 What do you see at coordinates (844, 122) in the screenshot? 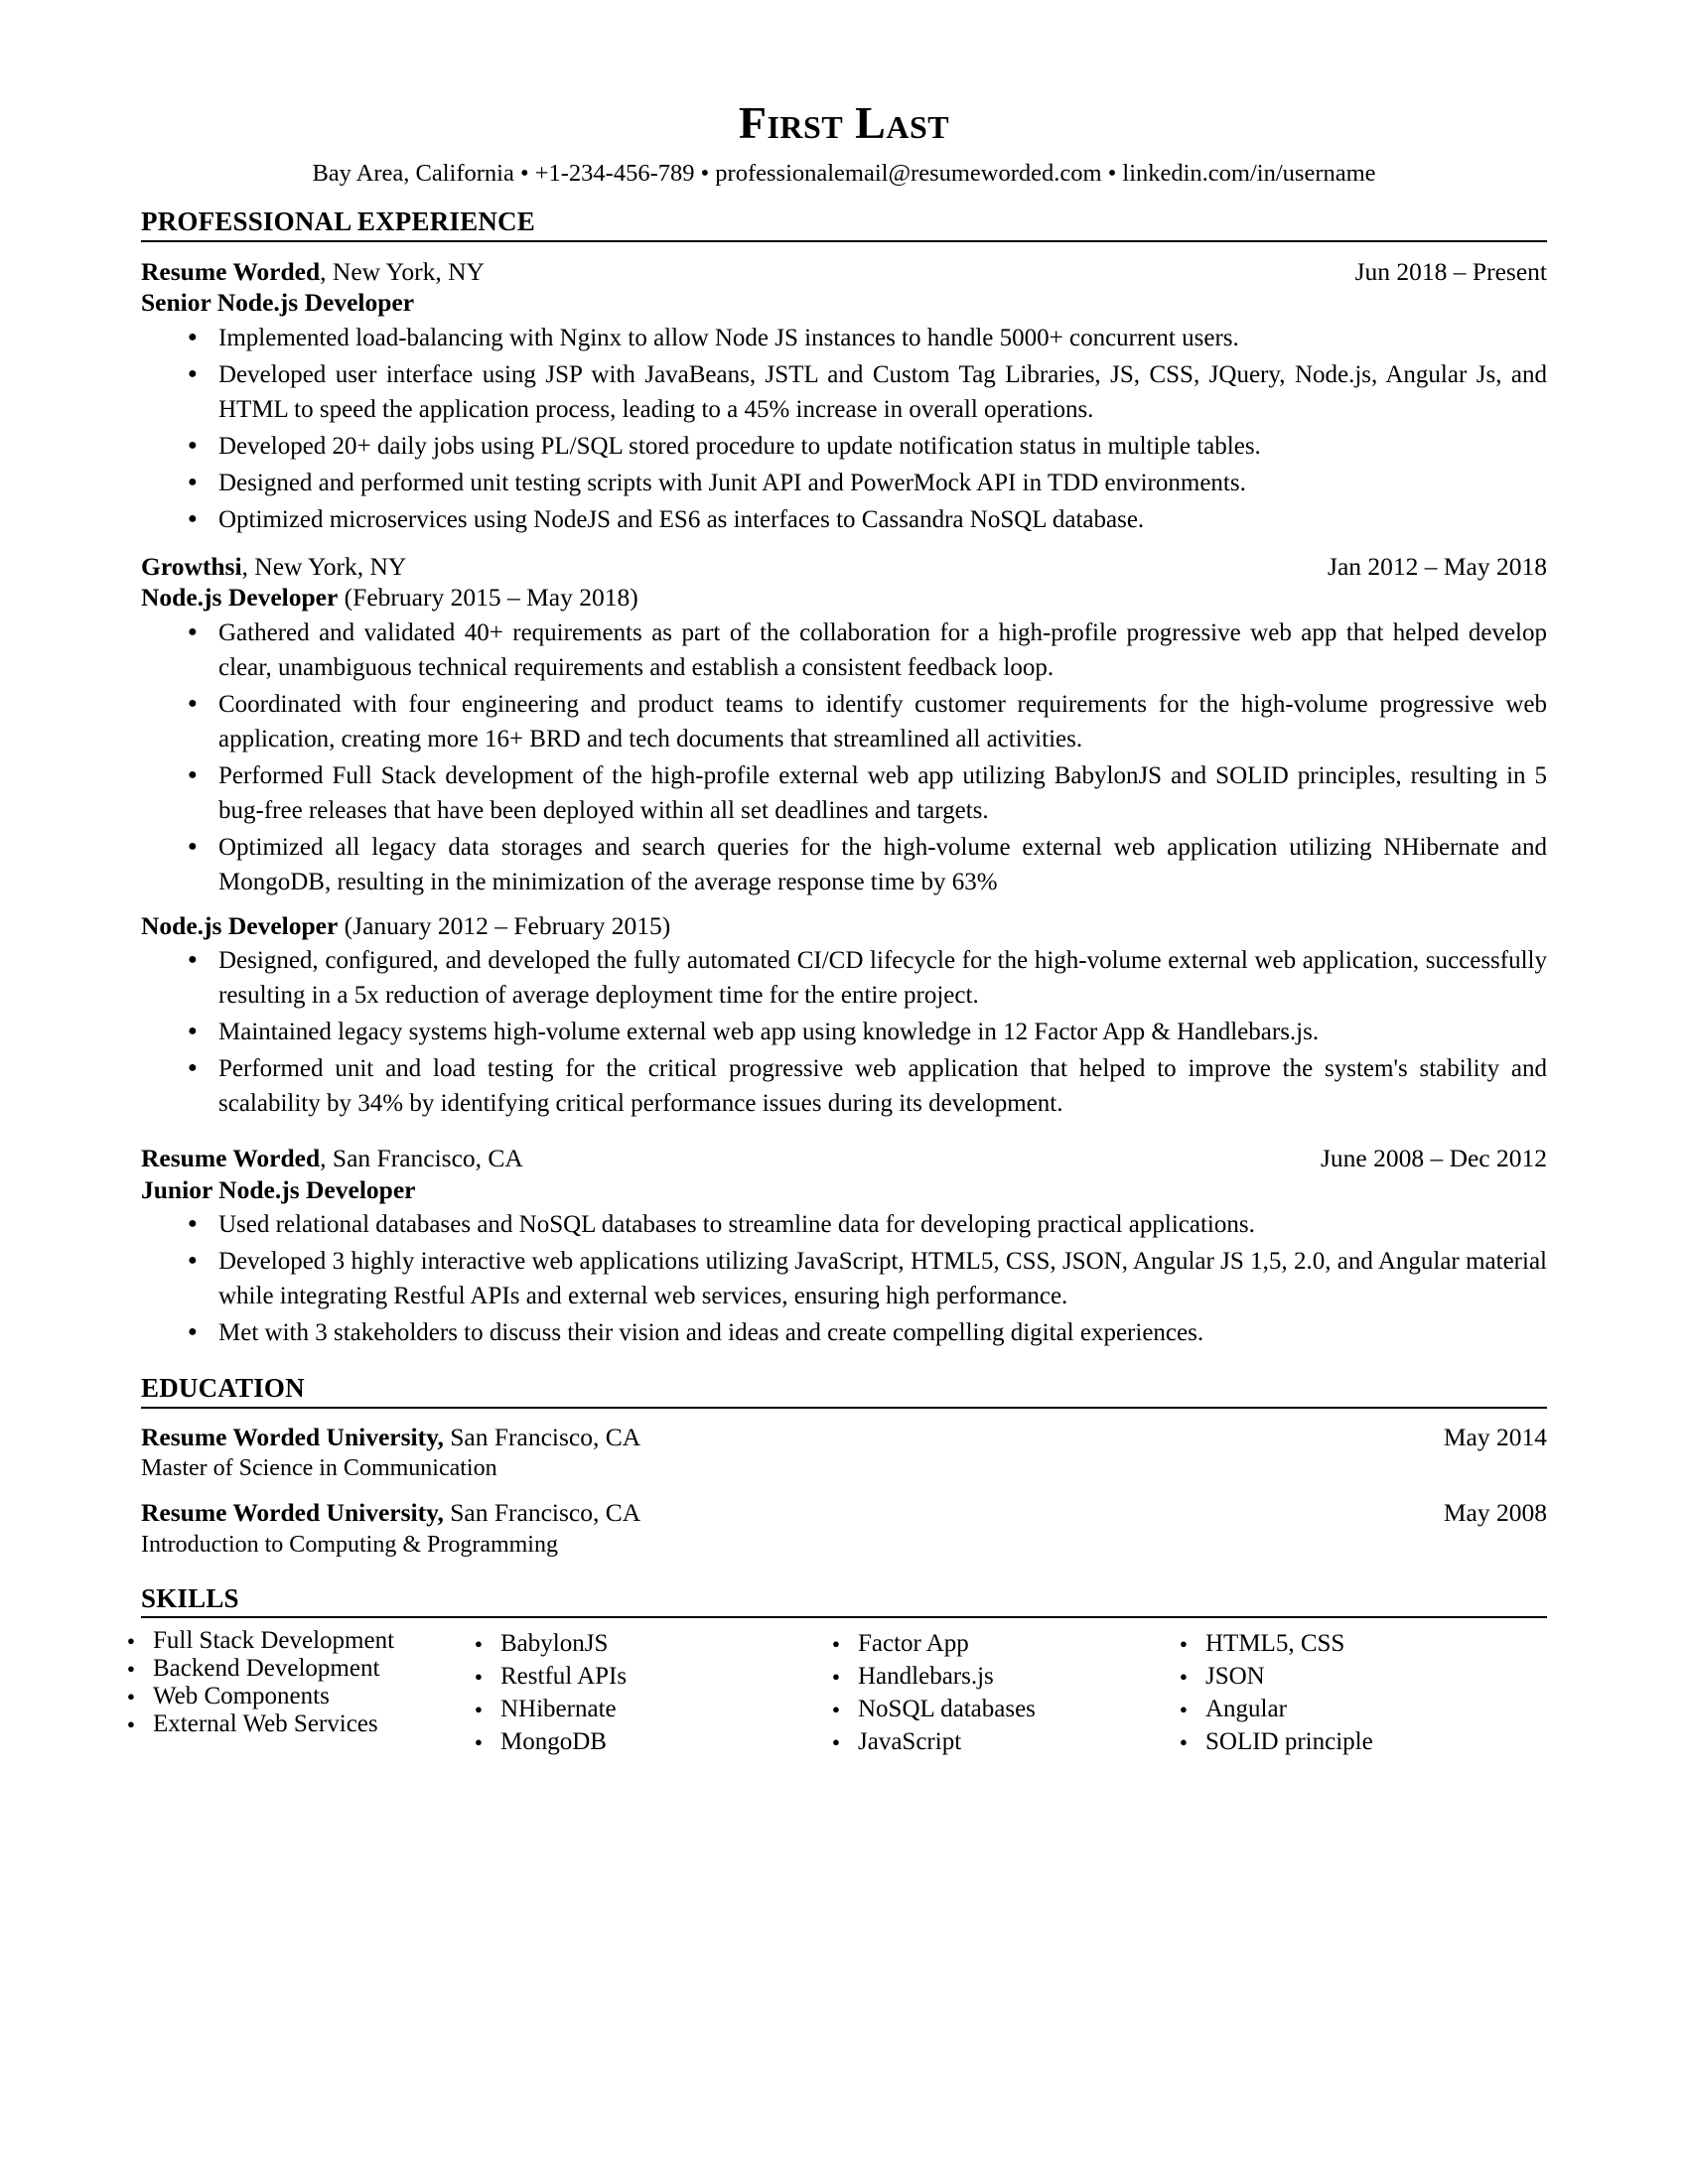
I see `candidate-name: First Last` at bounding box center [844, 122].